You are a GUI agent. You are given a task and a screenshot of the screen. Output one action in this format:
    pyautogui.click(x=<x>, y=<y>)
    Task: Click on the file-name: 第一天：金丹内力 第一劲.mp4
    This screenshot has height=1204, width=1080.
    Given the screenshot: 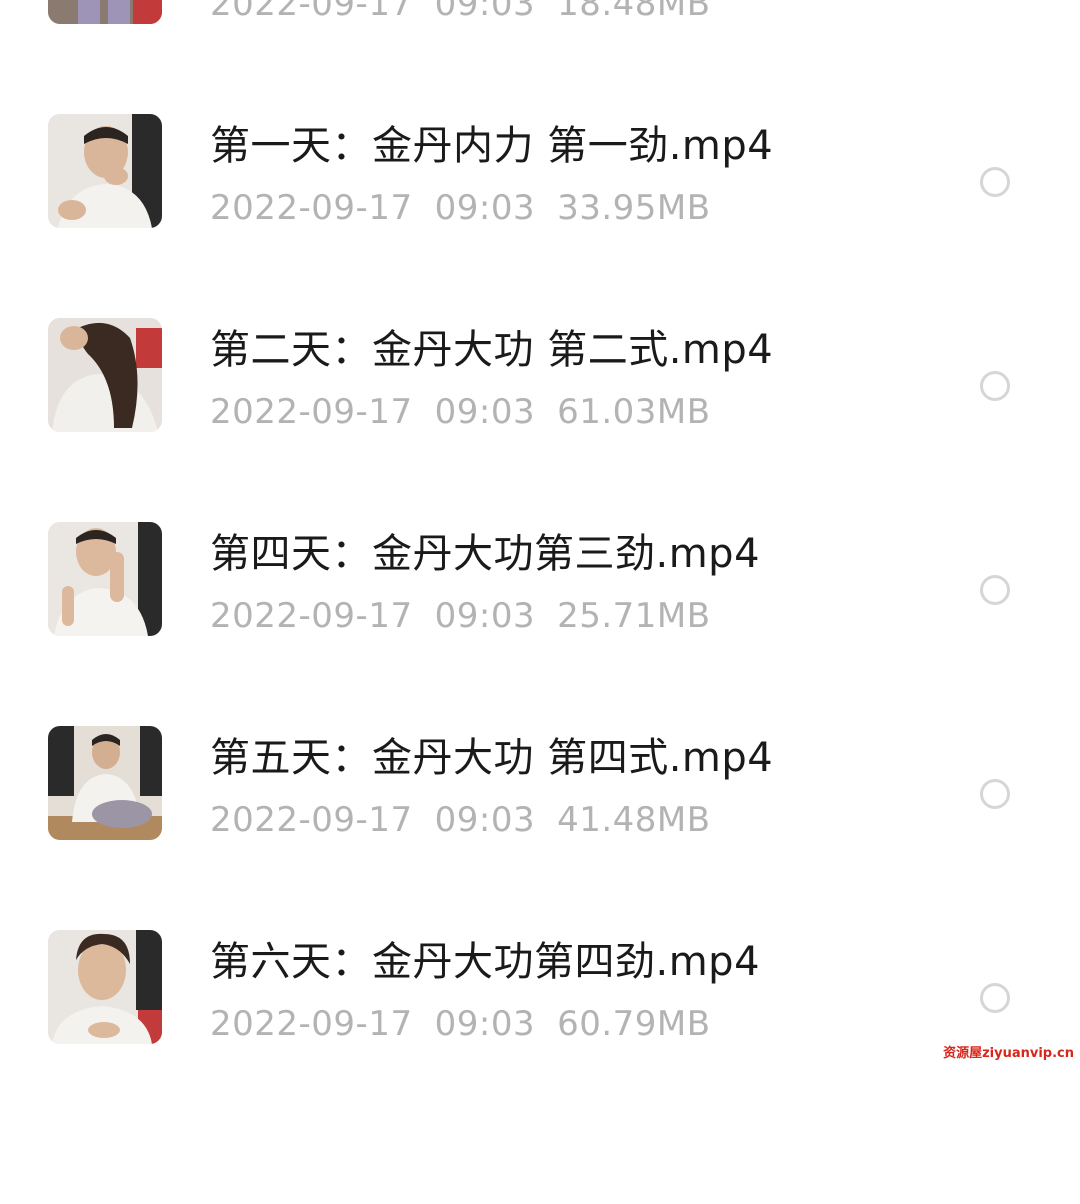 What is the action you would take?
    pyautogui.click(x=492, y=146)
    